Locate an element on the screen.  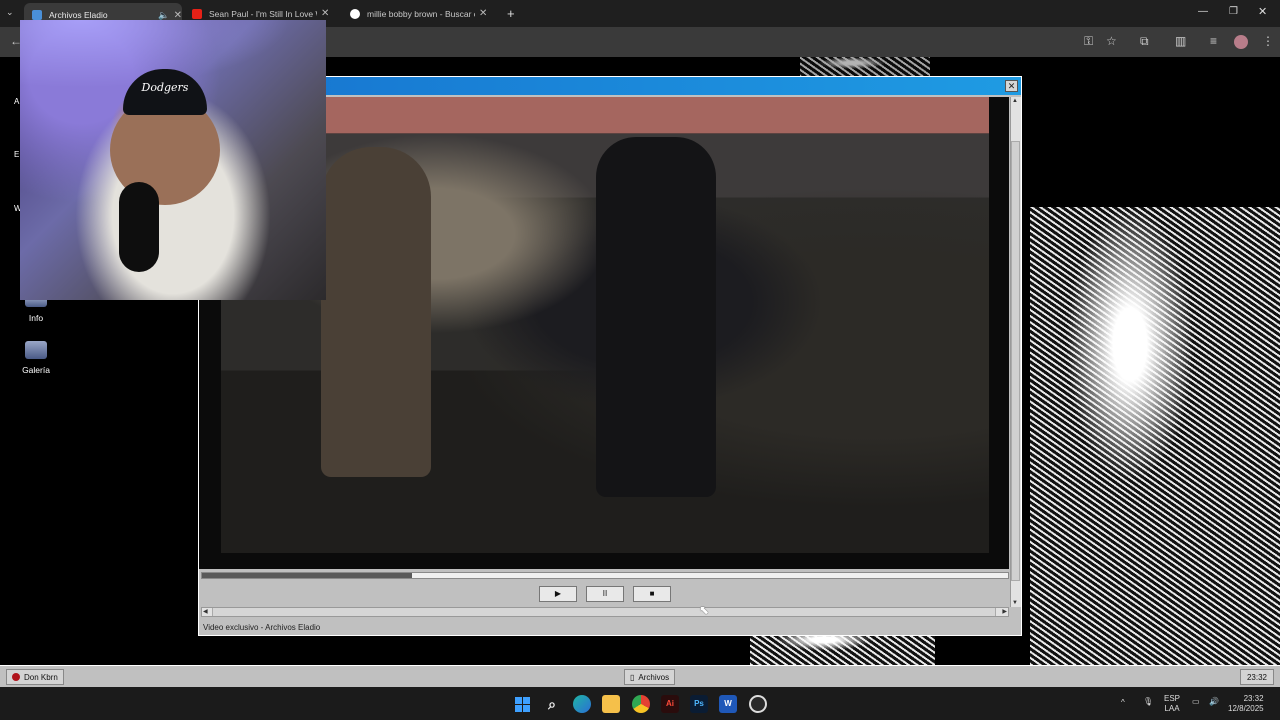
minimize-icon: — is located at coordinates (1203, 11).